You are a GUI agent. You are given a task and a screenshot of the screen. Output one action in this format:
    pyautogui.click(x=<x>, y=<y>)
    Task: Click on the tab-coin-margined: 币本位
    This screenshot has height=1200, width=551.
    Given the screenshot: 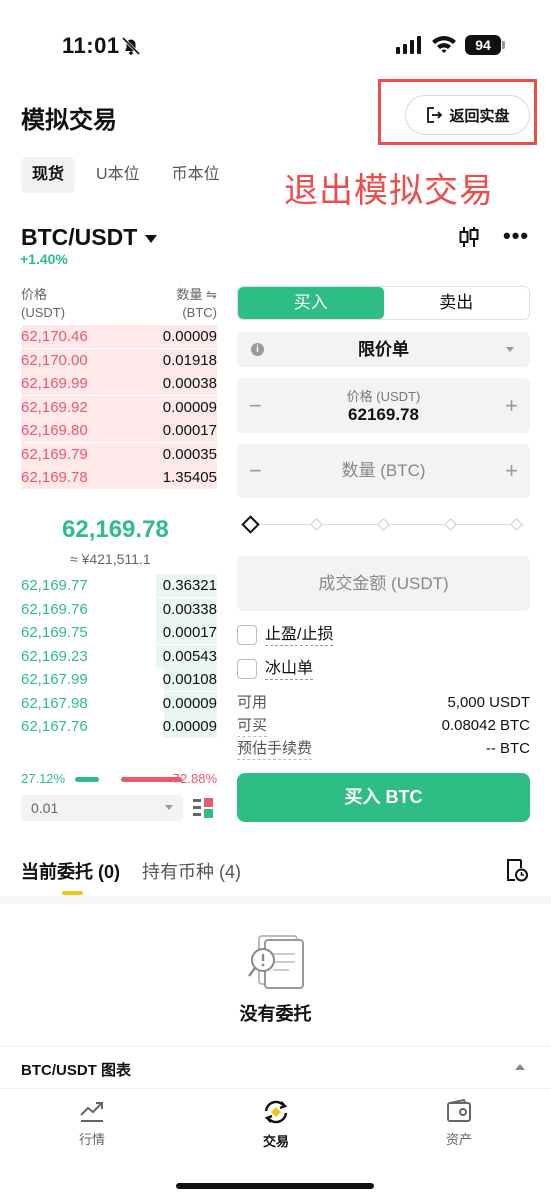 What is the action you would take?
    pyautogui.click(x=196, y=175)
    